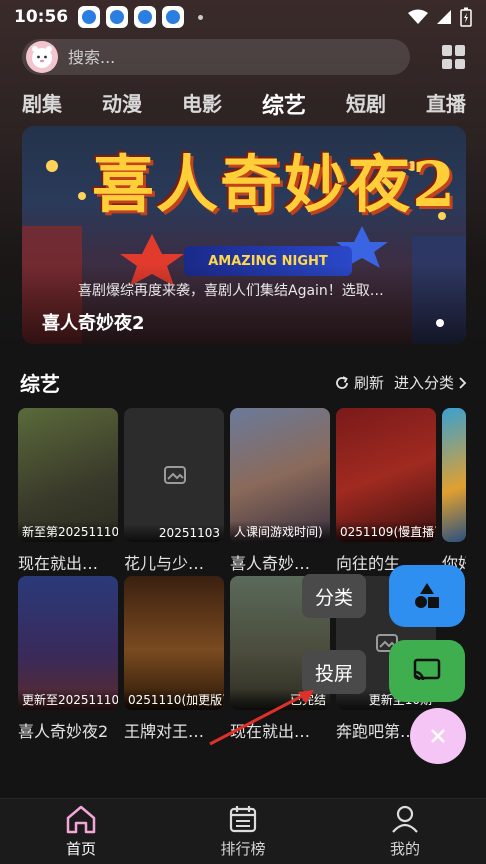 The image size is (486, 864). What do you see at coordinates (334, 596) in the screenshot?
I see `category-fab-label: 分类` at bounding box center [334, 596].